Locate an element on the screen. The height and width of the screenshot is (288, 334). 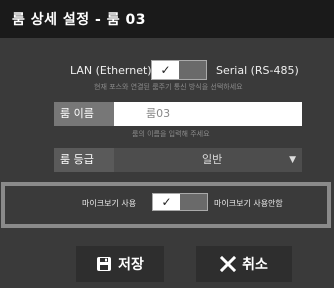
mic-use-label: 마이크보기 사용 is located at coordinates (109, 203).